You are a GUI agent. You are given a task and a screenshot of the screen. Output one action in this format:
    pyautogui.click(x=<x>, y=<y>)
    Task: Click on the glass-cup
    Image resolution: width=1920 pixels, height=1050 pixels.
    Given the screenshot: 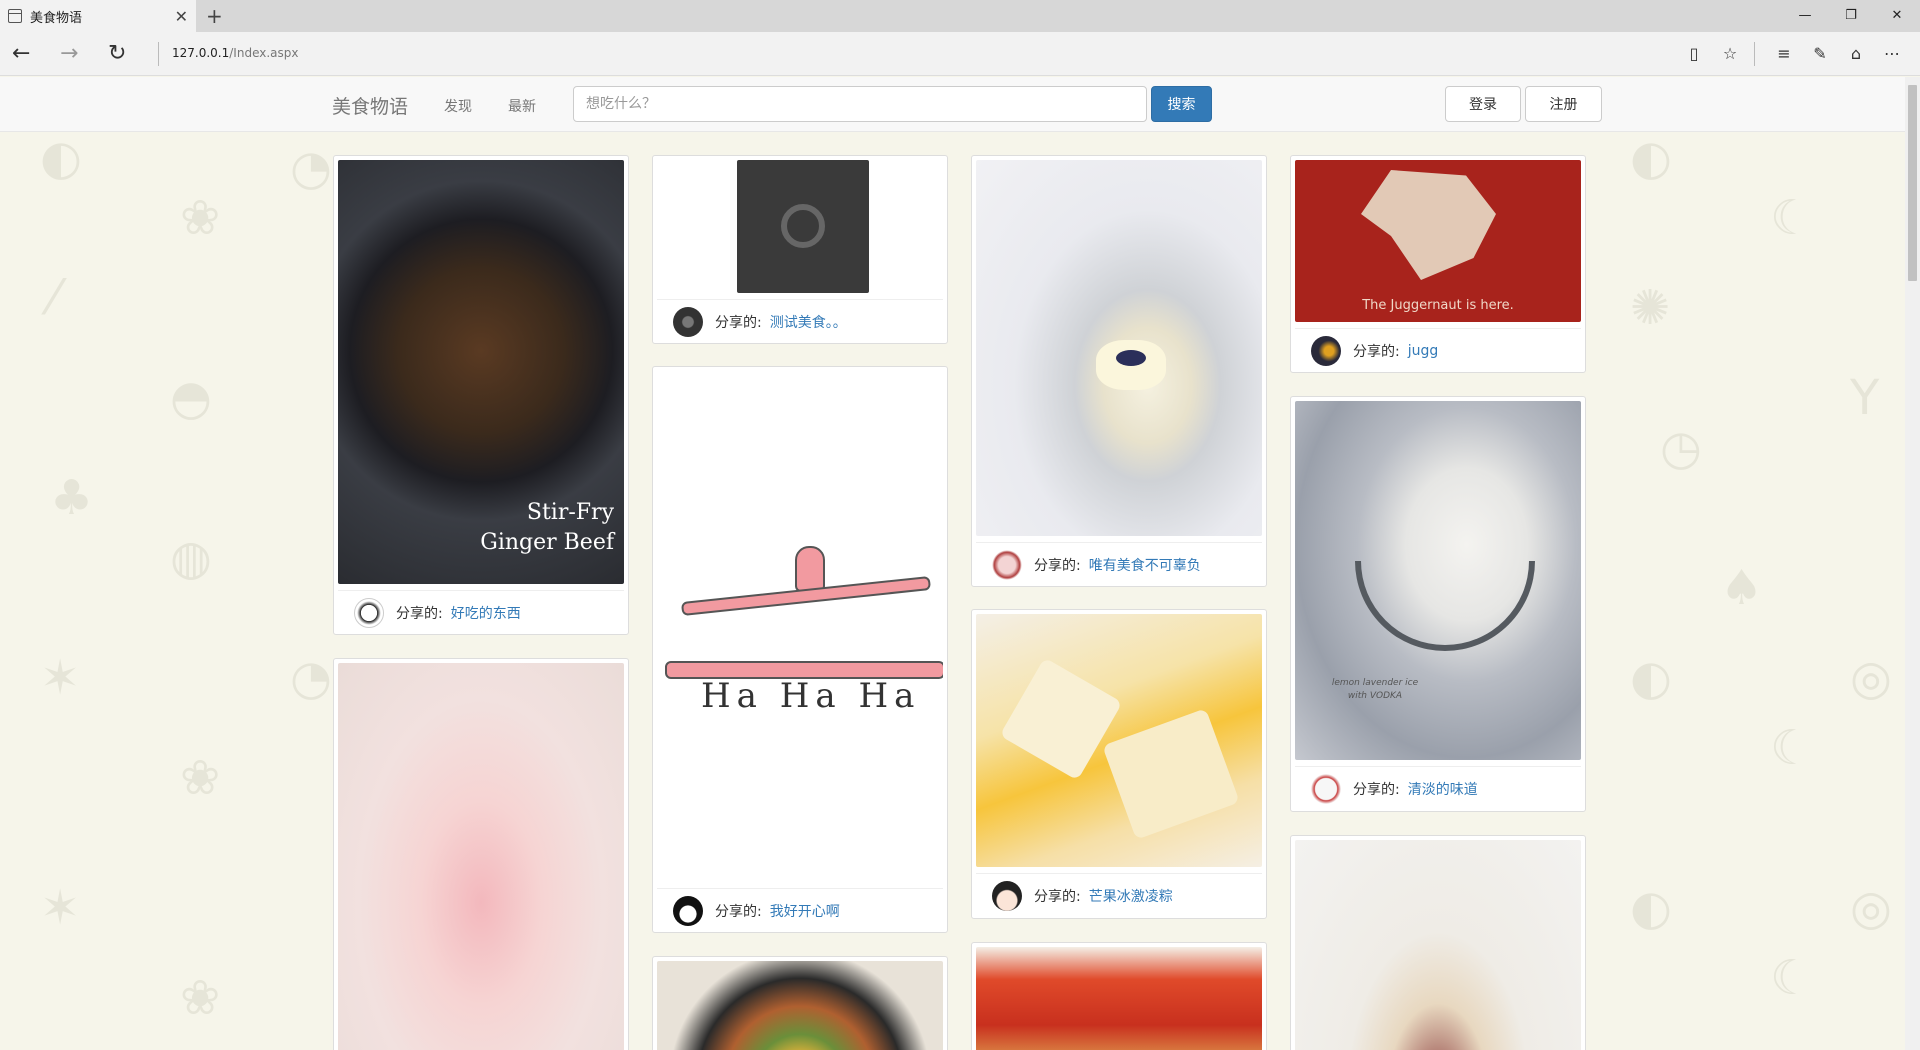 What is the action you would take?
    pyautogui.click(x=1445, y=606)
    